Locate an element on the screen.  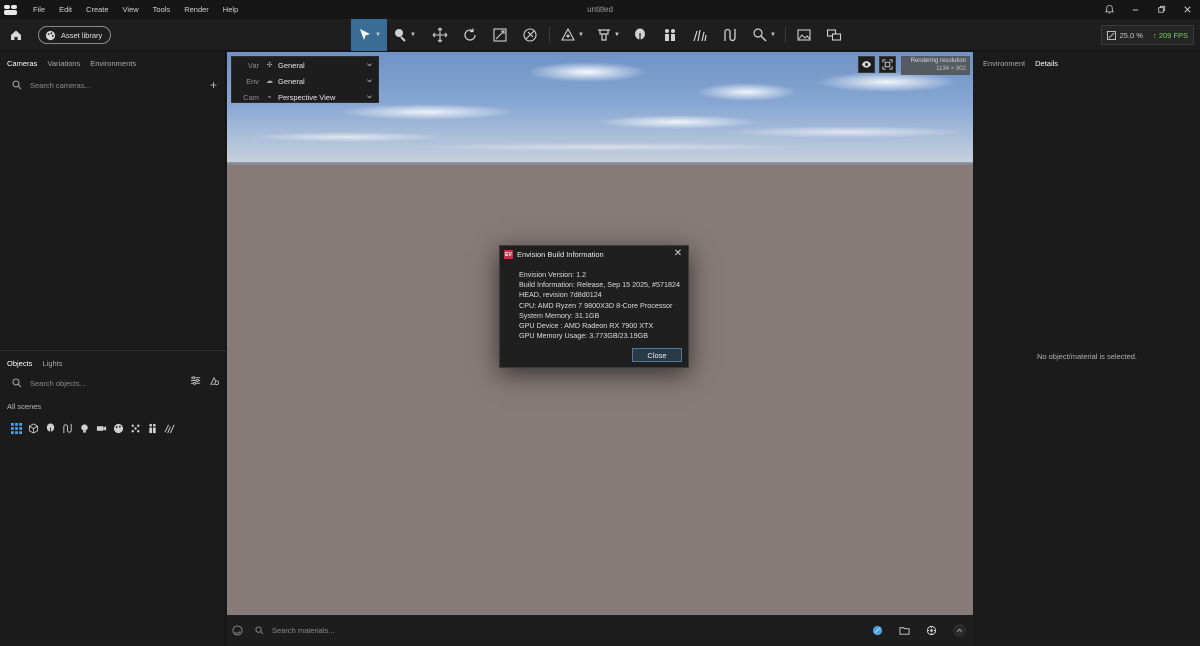
rotate-icon is located at coordinates (470, 34).